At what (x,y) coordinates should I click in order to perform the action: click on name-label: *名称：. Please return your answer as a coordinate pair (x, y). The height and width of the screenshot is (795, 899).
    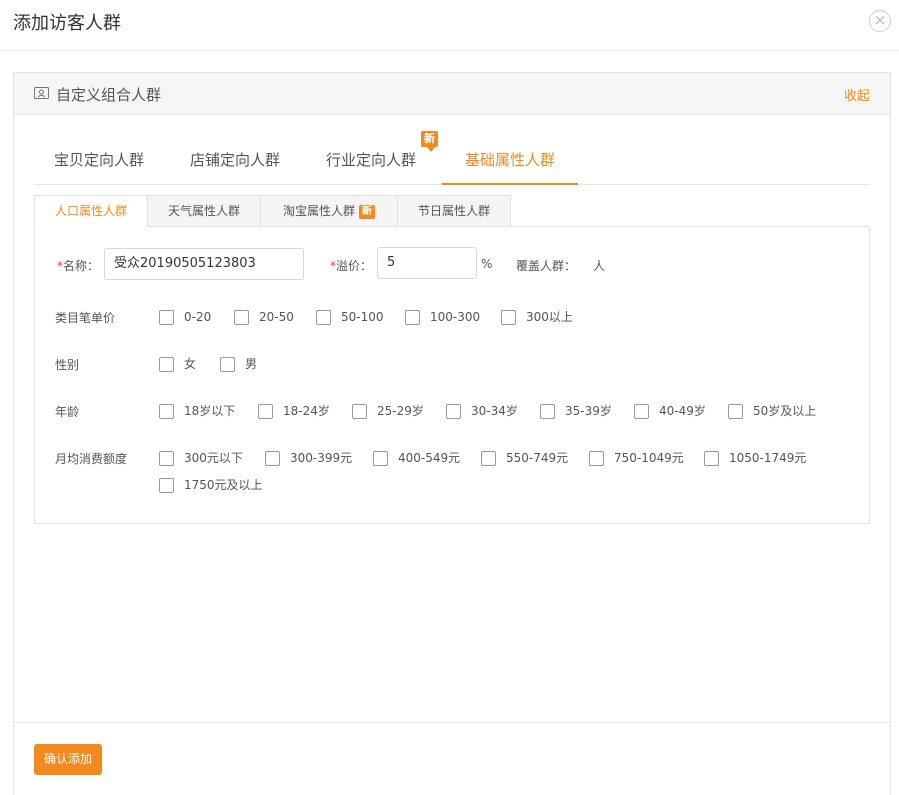
    Looking at the image, I should click on (78, 265).